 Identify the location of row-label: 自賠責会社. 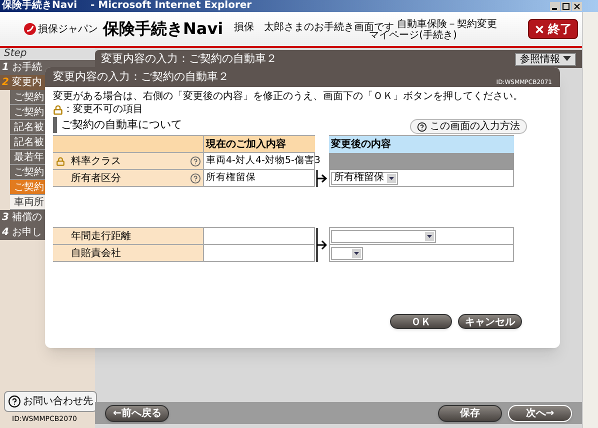
(96, 253).